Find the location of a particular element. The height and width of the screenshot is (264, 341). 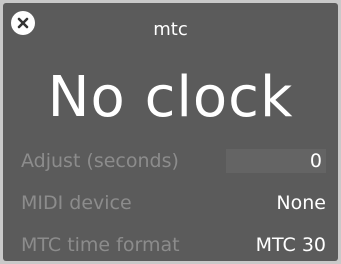

window-title: mtc is located at coordinates (170, 29).